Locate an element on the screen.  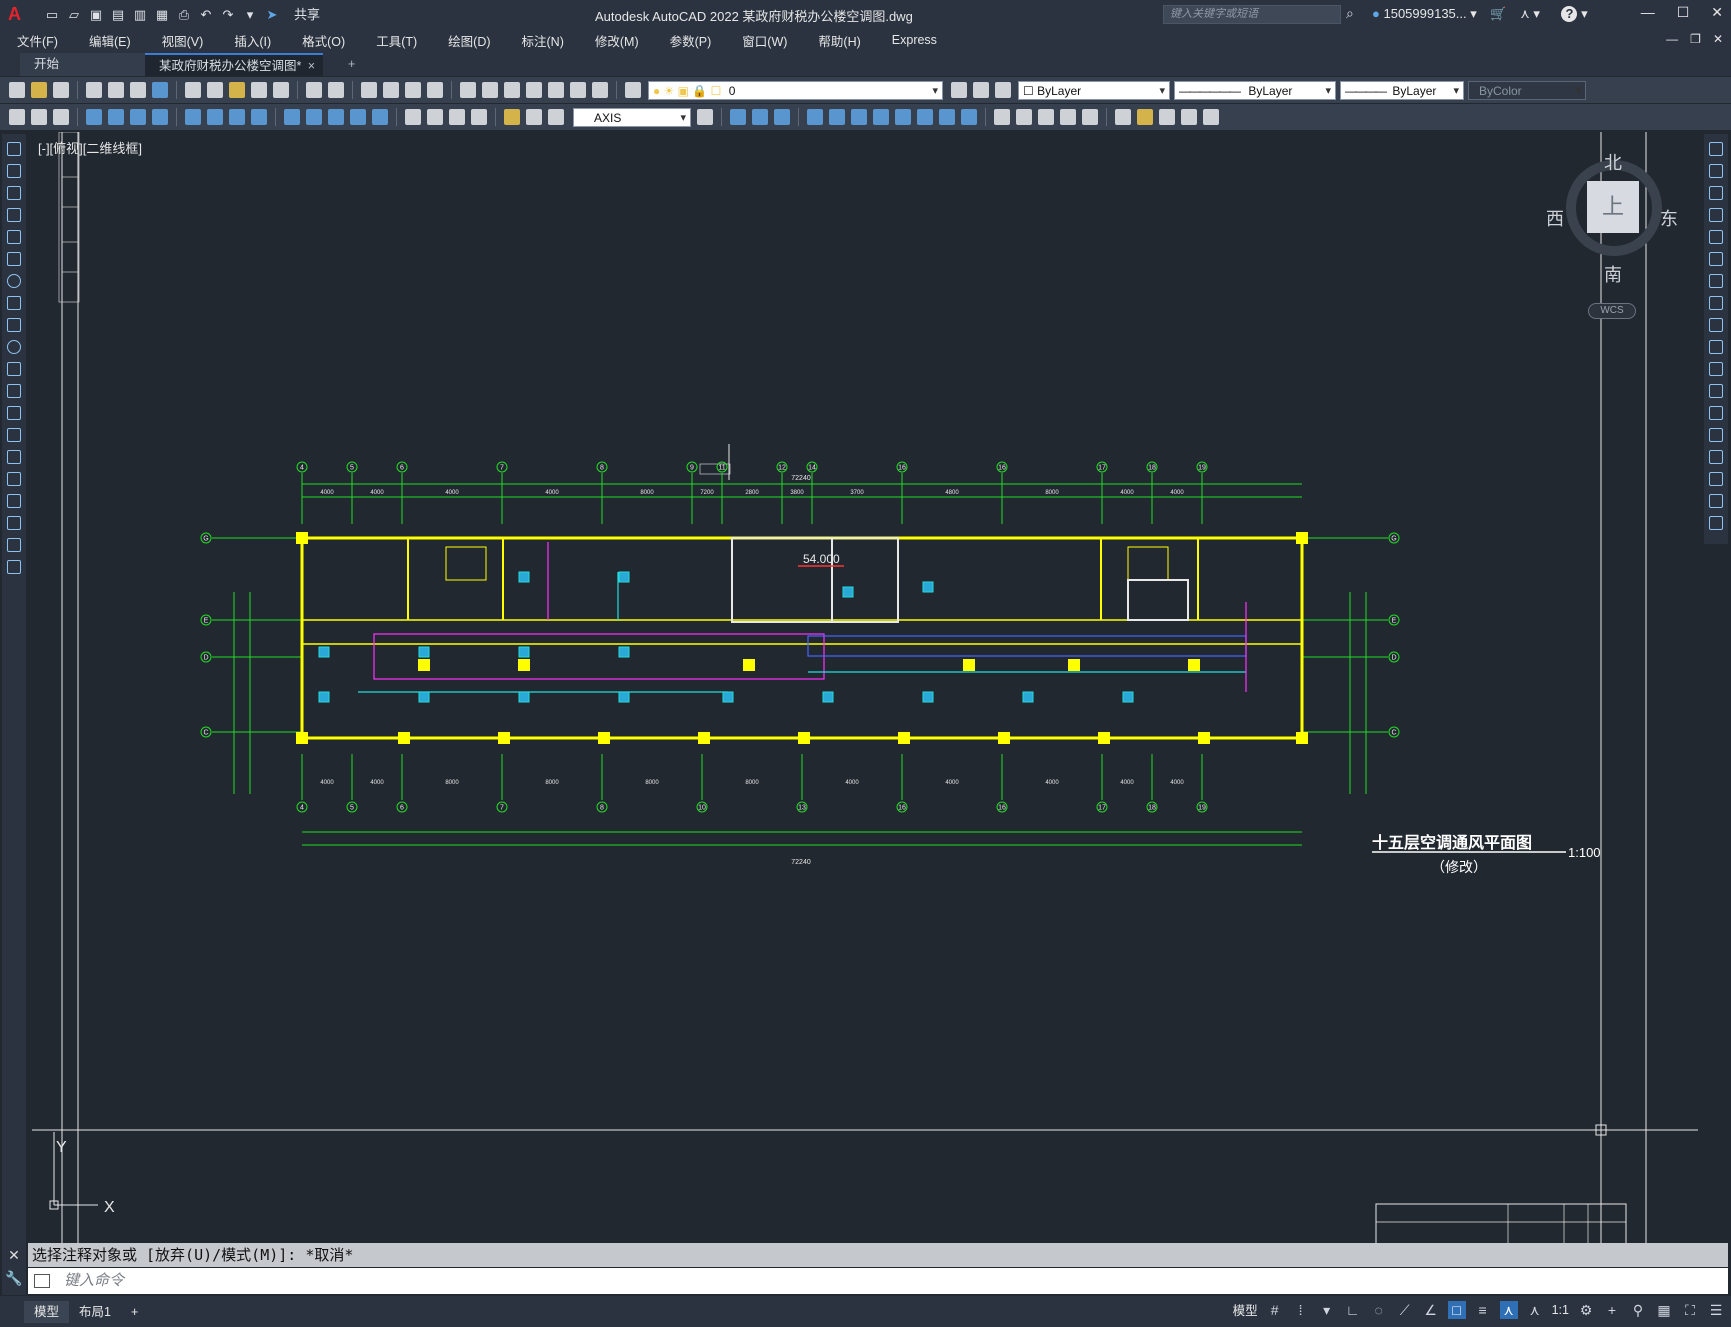
array-icon is located at coordinates (1716, 237).